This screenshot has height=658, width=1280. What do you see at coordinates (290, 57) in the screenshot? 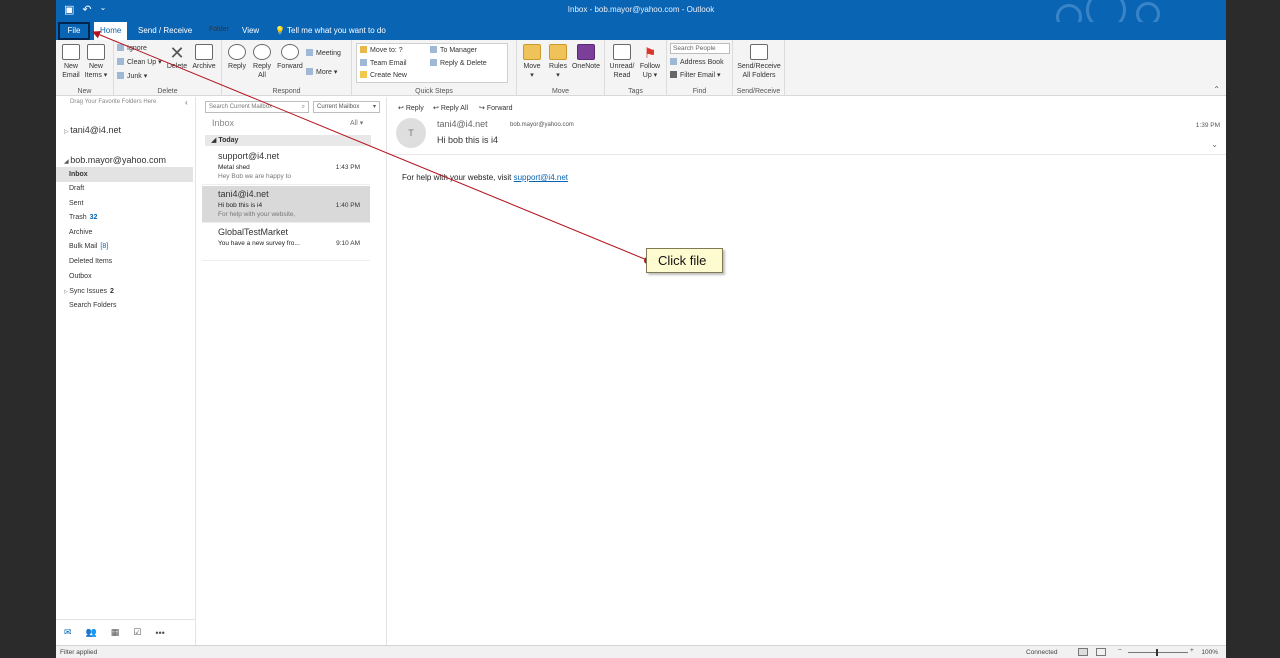
I see `forward-button: Forward` at bounding box center [290, 57].